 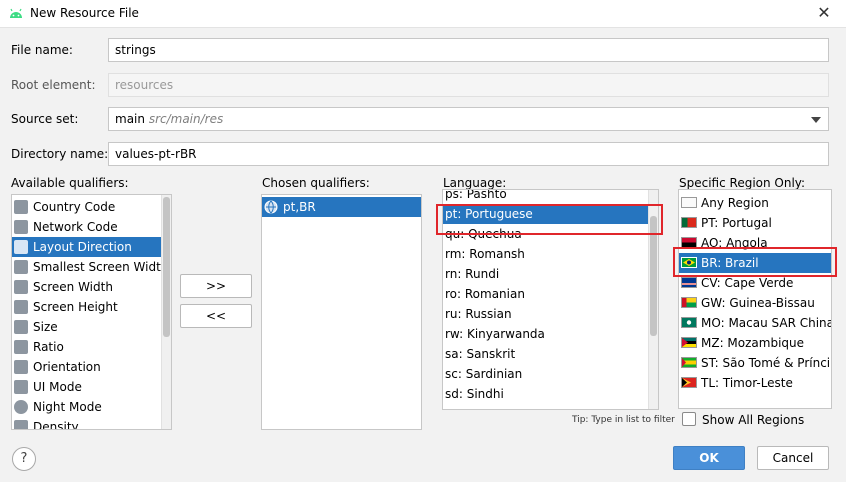 What do you see at coordinates (91, 247) in the screenshot?
I see `qualifier-layout-direction: Layout Direction` at bounding box center [91, 247].